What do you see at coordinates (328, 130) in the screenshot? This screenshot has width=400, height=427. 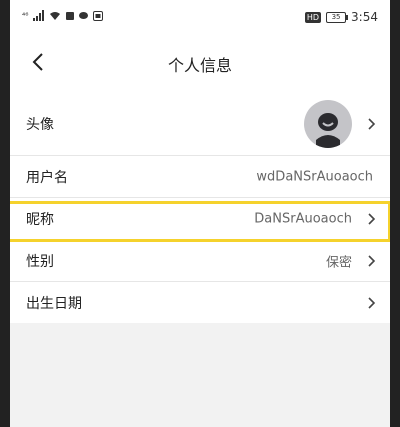 I see `avatar-icon` at bounding box center [328, 130].